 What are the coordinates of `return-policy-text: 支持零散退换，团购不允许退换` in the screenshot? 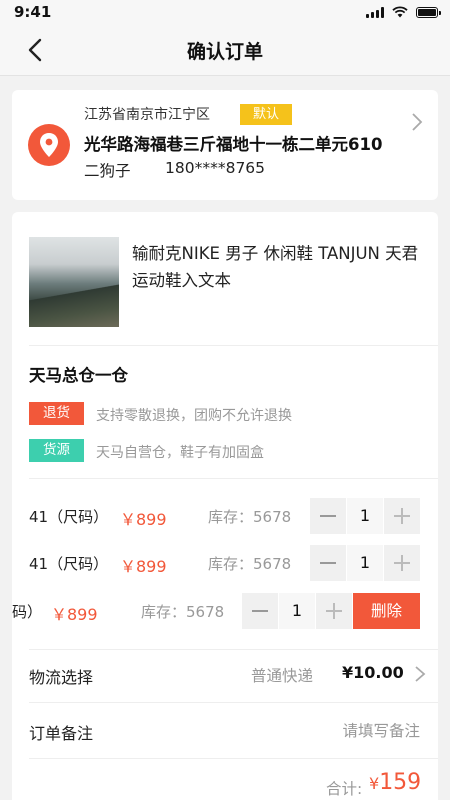 It's located at (194, 416).